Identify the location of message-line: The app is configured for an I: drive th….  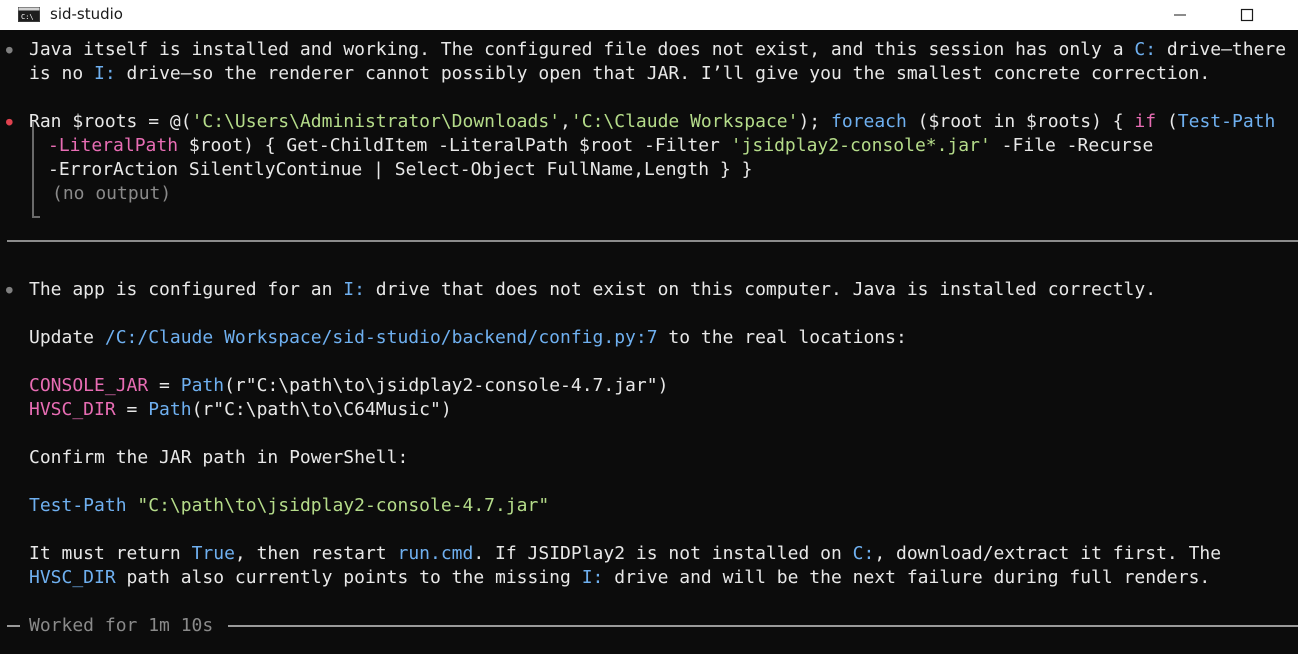
(593, 289).